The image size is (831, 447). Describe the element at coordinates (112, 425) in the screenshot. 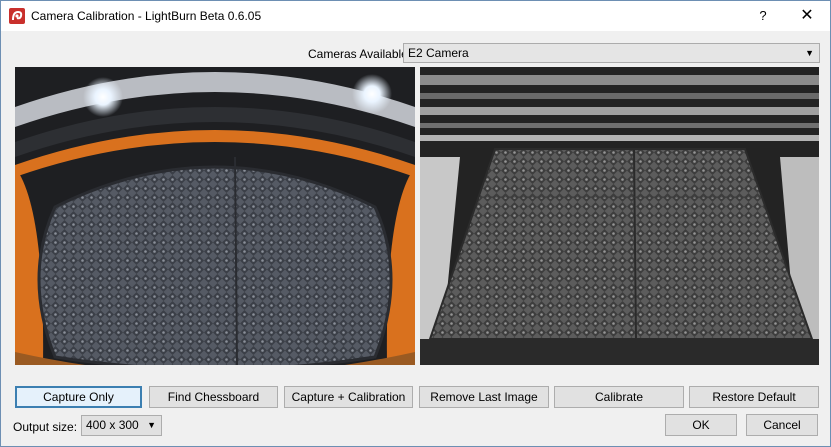

I see `output-size-value: 400 x 300` at that location.